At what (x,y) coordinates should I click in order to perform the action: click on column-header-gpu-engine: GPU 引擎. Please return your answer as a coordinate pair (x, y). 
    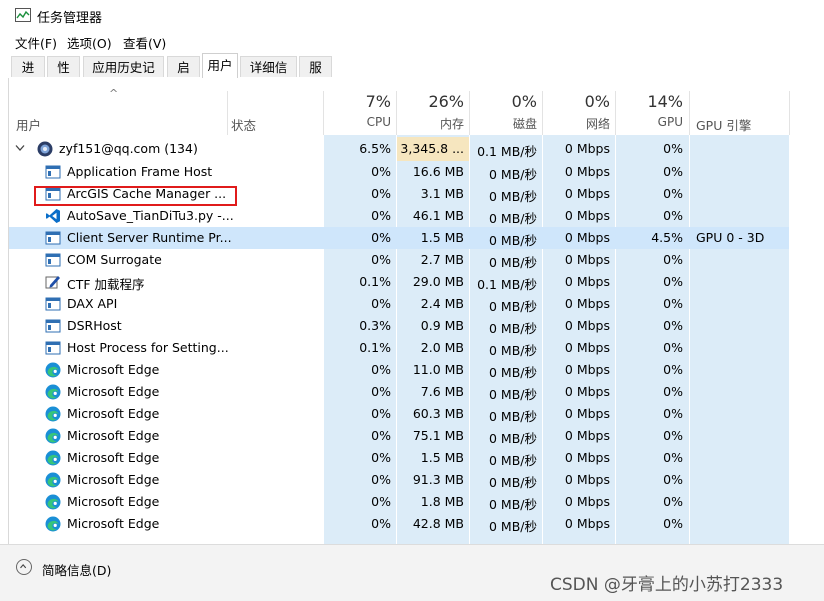
    Looking at the image, I should click on (723, 124).